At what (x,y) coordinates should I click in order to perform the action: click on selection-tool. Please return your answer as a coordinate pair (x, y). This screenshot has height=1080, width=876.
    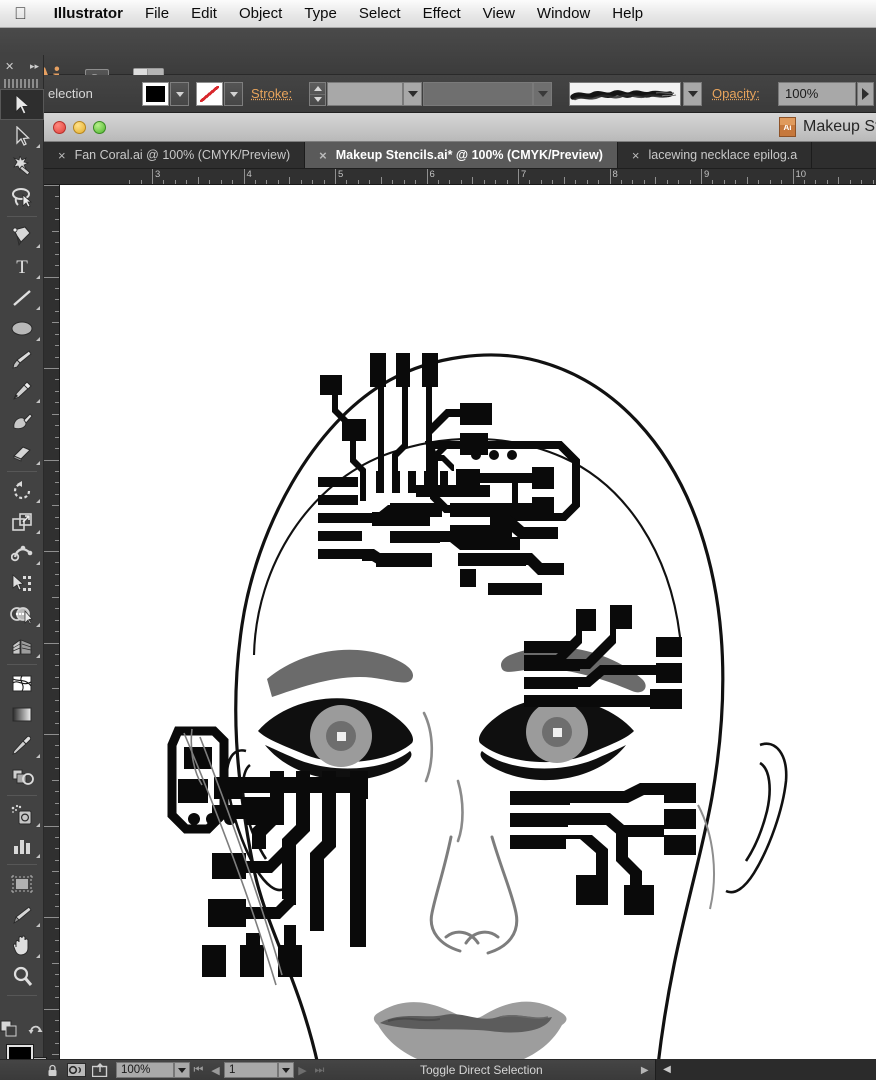
    Looking at the image, I should click on (22, 104).